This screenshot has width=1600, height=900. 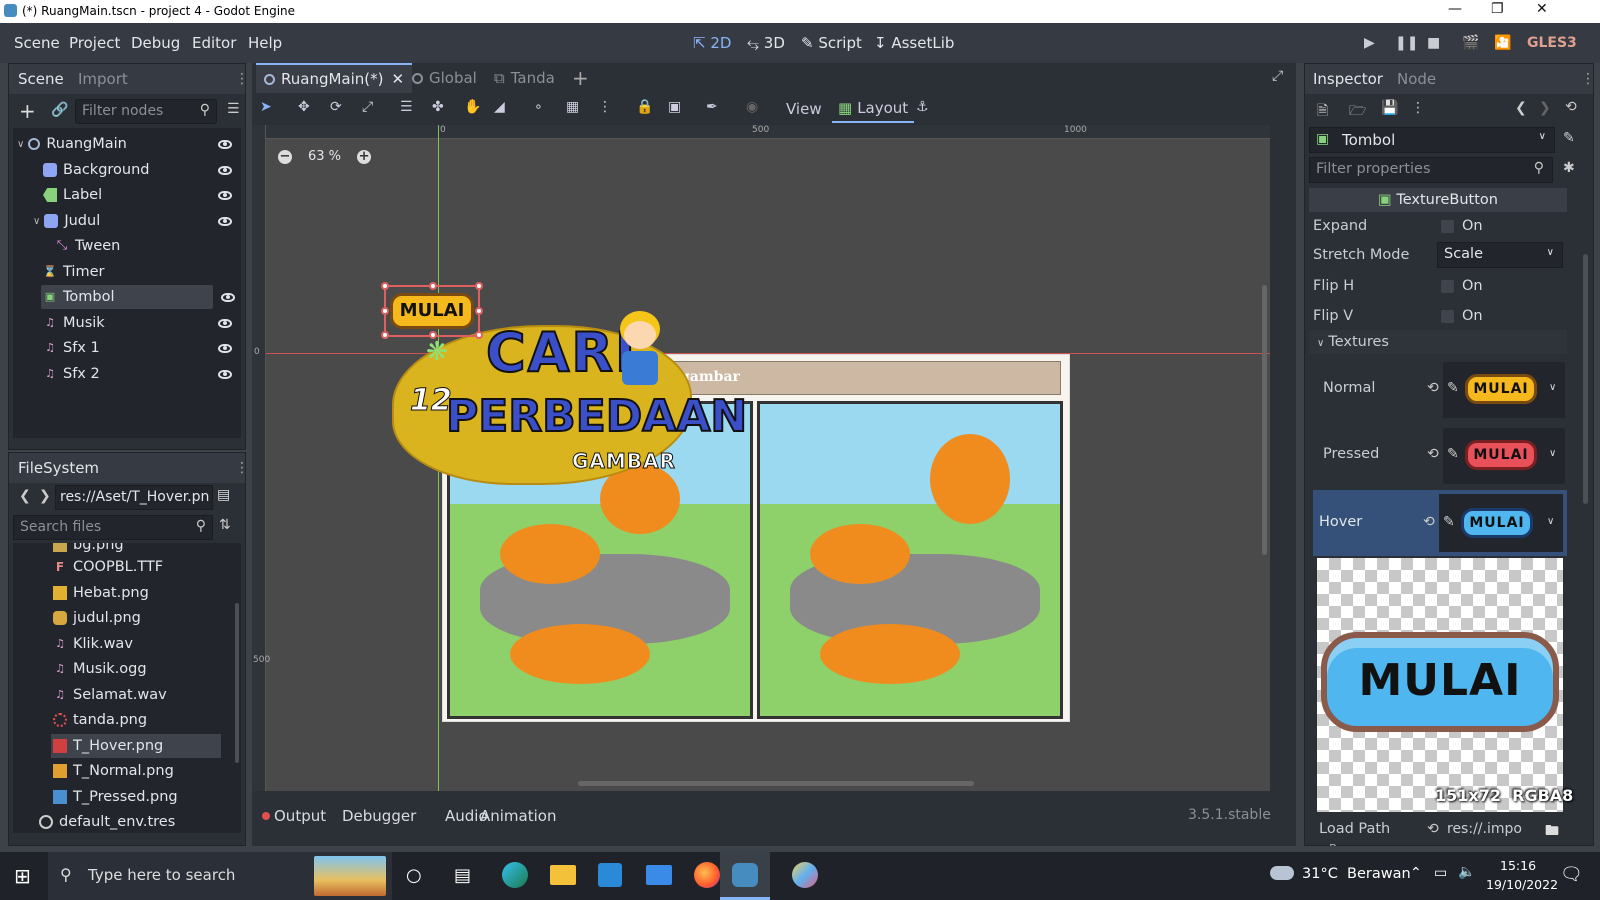 I want to click on tree-node-tween: ⤡ Tween, so click(x=148, y=246).